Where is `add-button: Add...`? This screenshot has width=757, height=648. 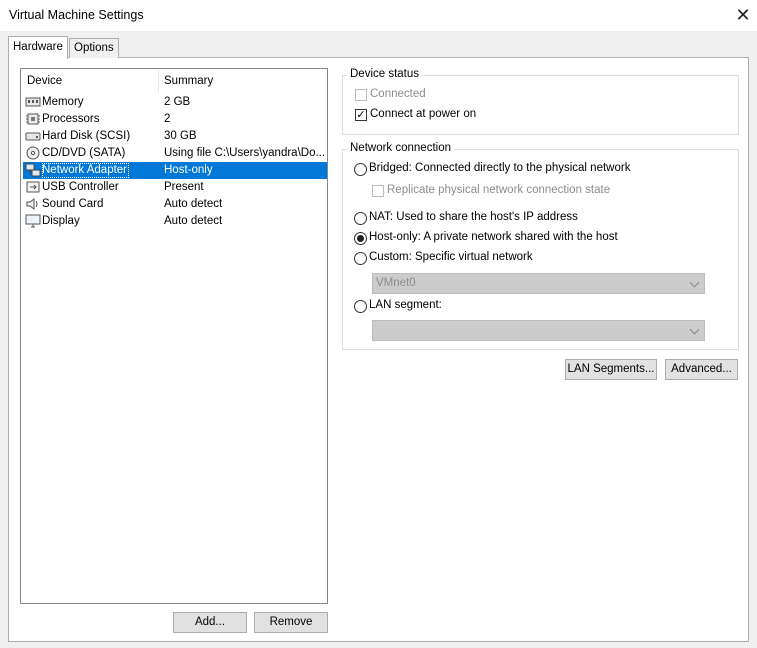 add-button: Add... is located at coordinates (210, 622).